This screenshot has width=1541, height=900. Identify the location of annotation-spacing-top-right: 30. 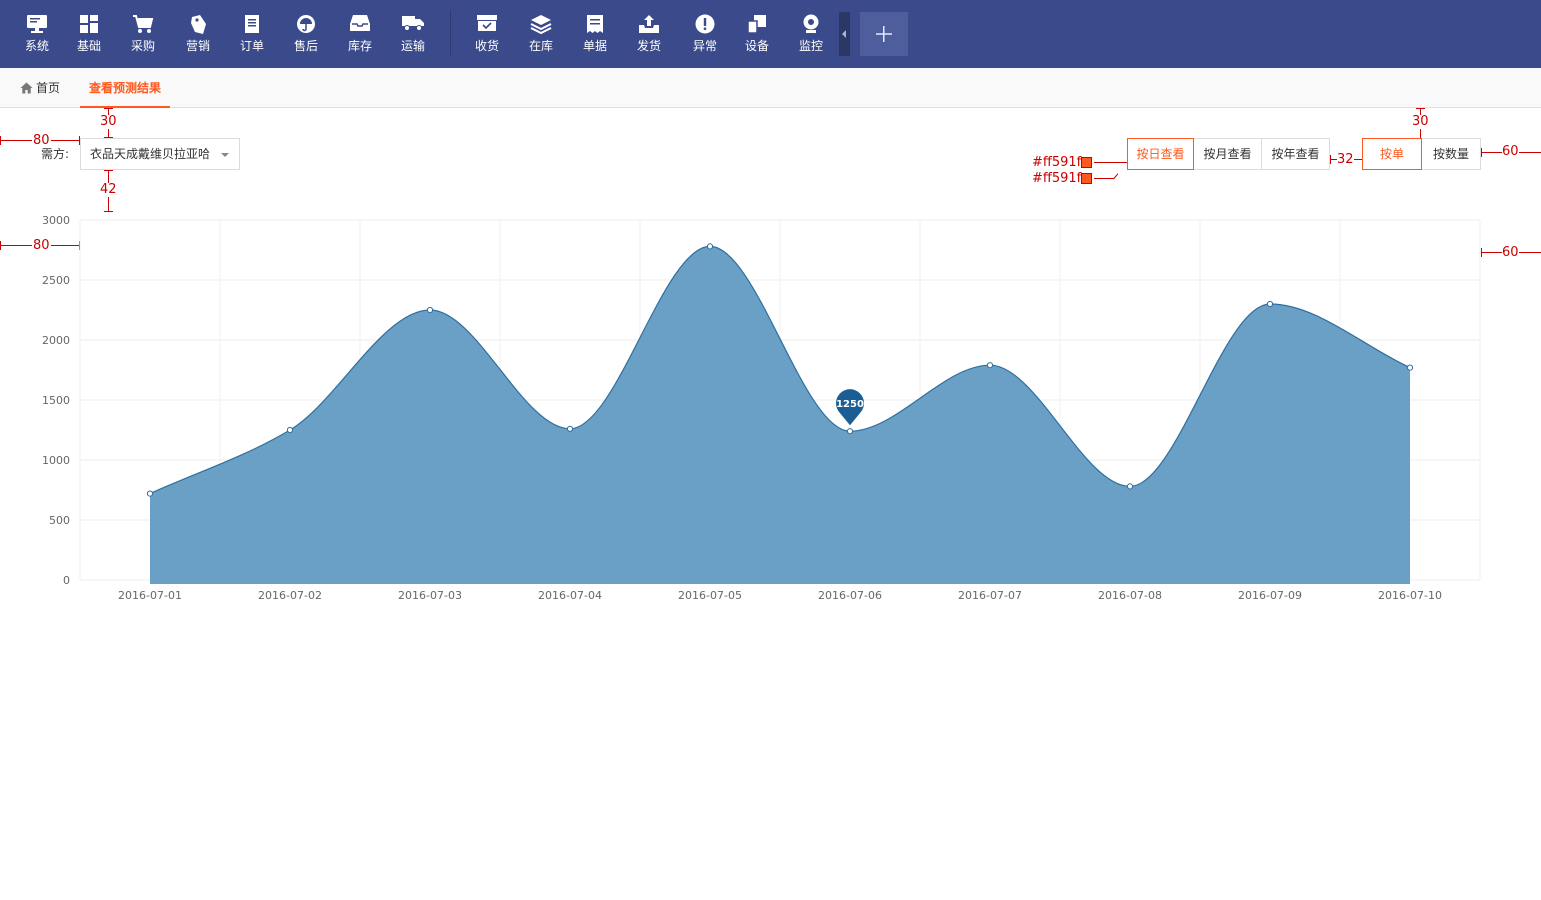
(1420, 121).